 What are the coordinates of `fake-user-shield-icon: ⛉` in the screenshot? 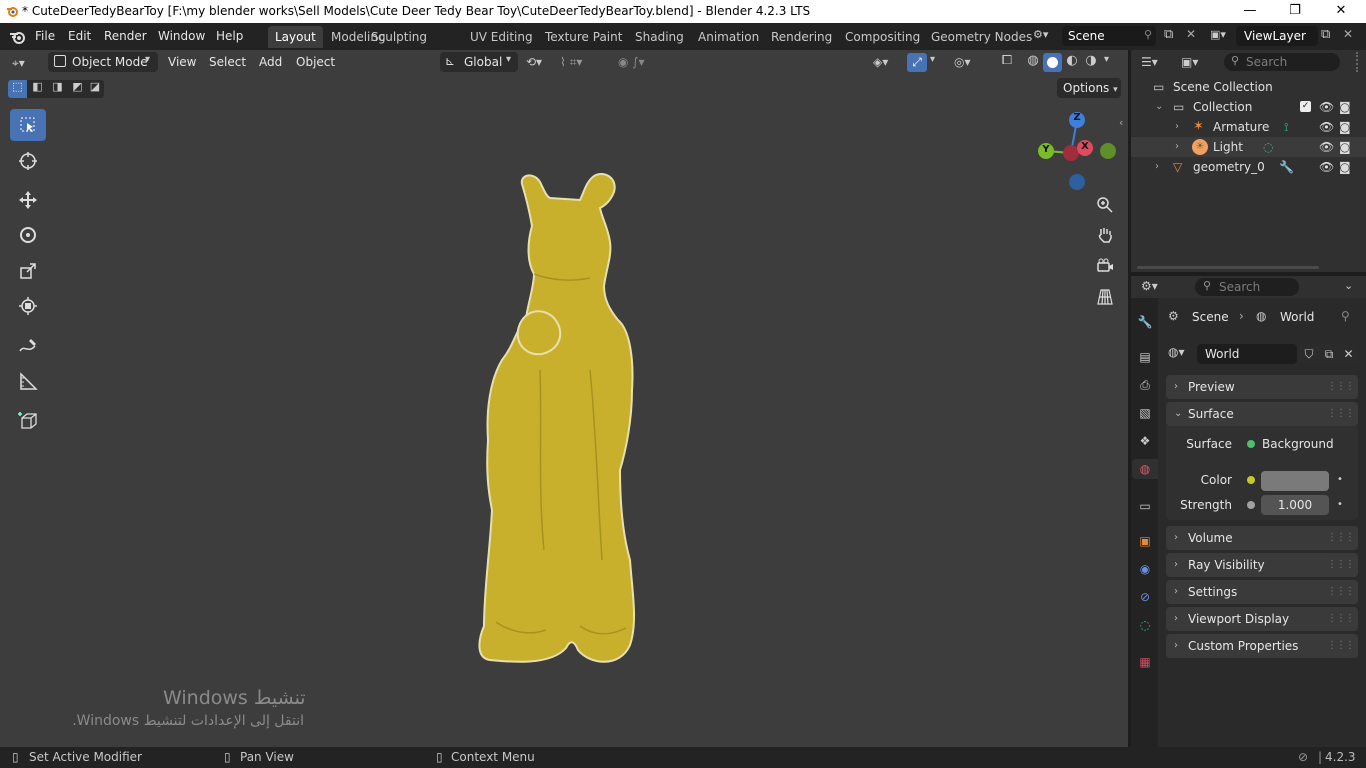 It's located at (1309, 354).